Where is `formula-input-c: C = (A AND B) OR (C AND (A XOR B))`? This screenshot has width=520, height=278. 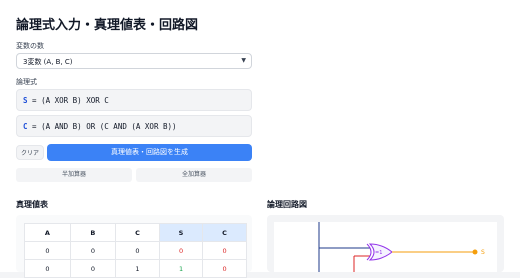
formula-input-c: C = (A AND B) OR (C AND (A XOR B)) is located at coordinates (134, 126).